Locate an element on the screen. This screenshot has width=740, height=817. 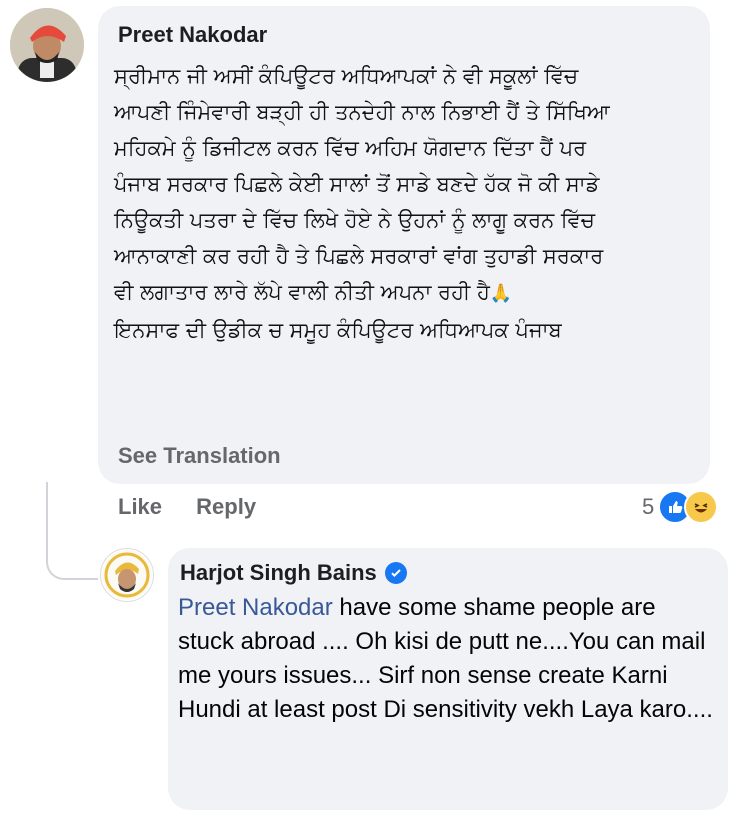
avatar-harjot is located at coordinates (127, 575).